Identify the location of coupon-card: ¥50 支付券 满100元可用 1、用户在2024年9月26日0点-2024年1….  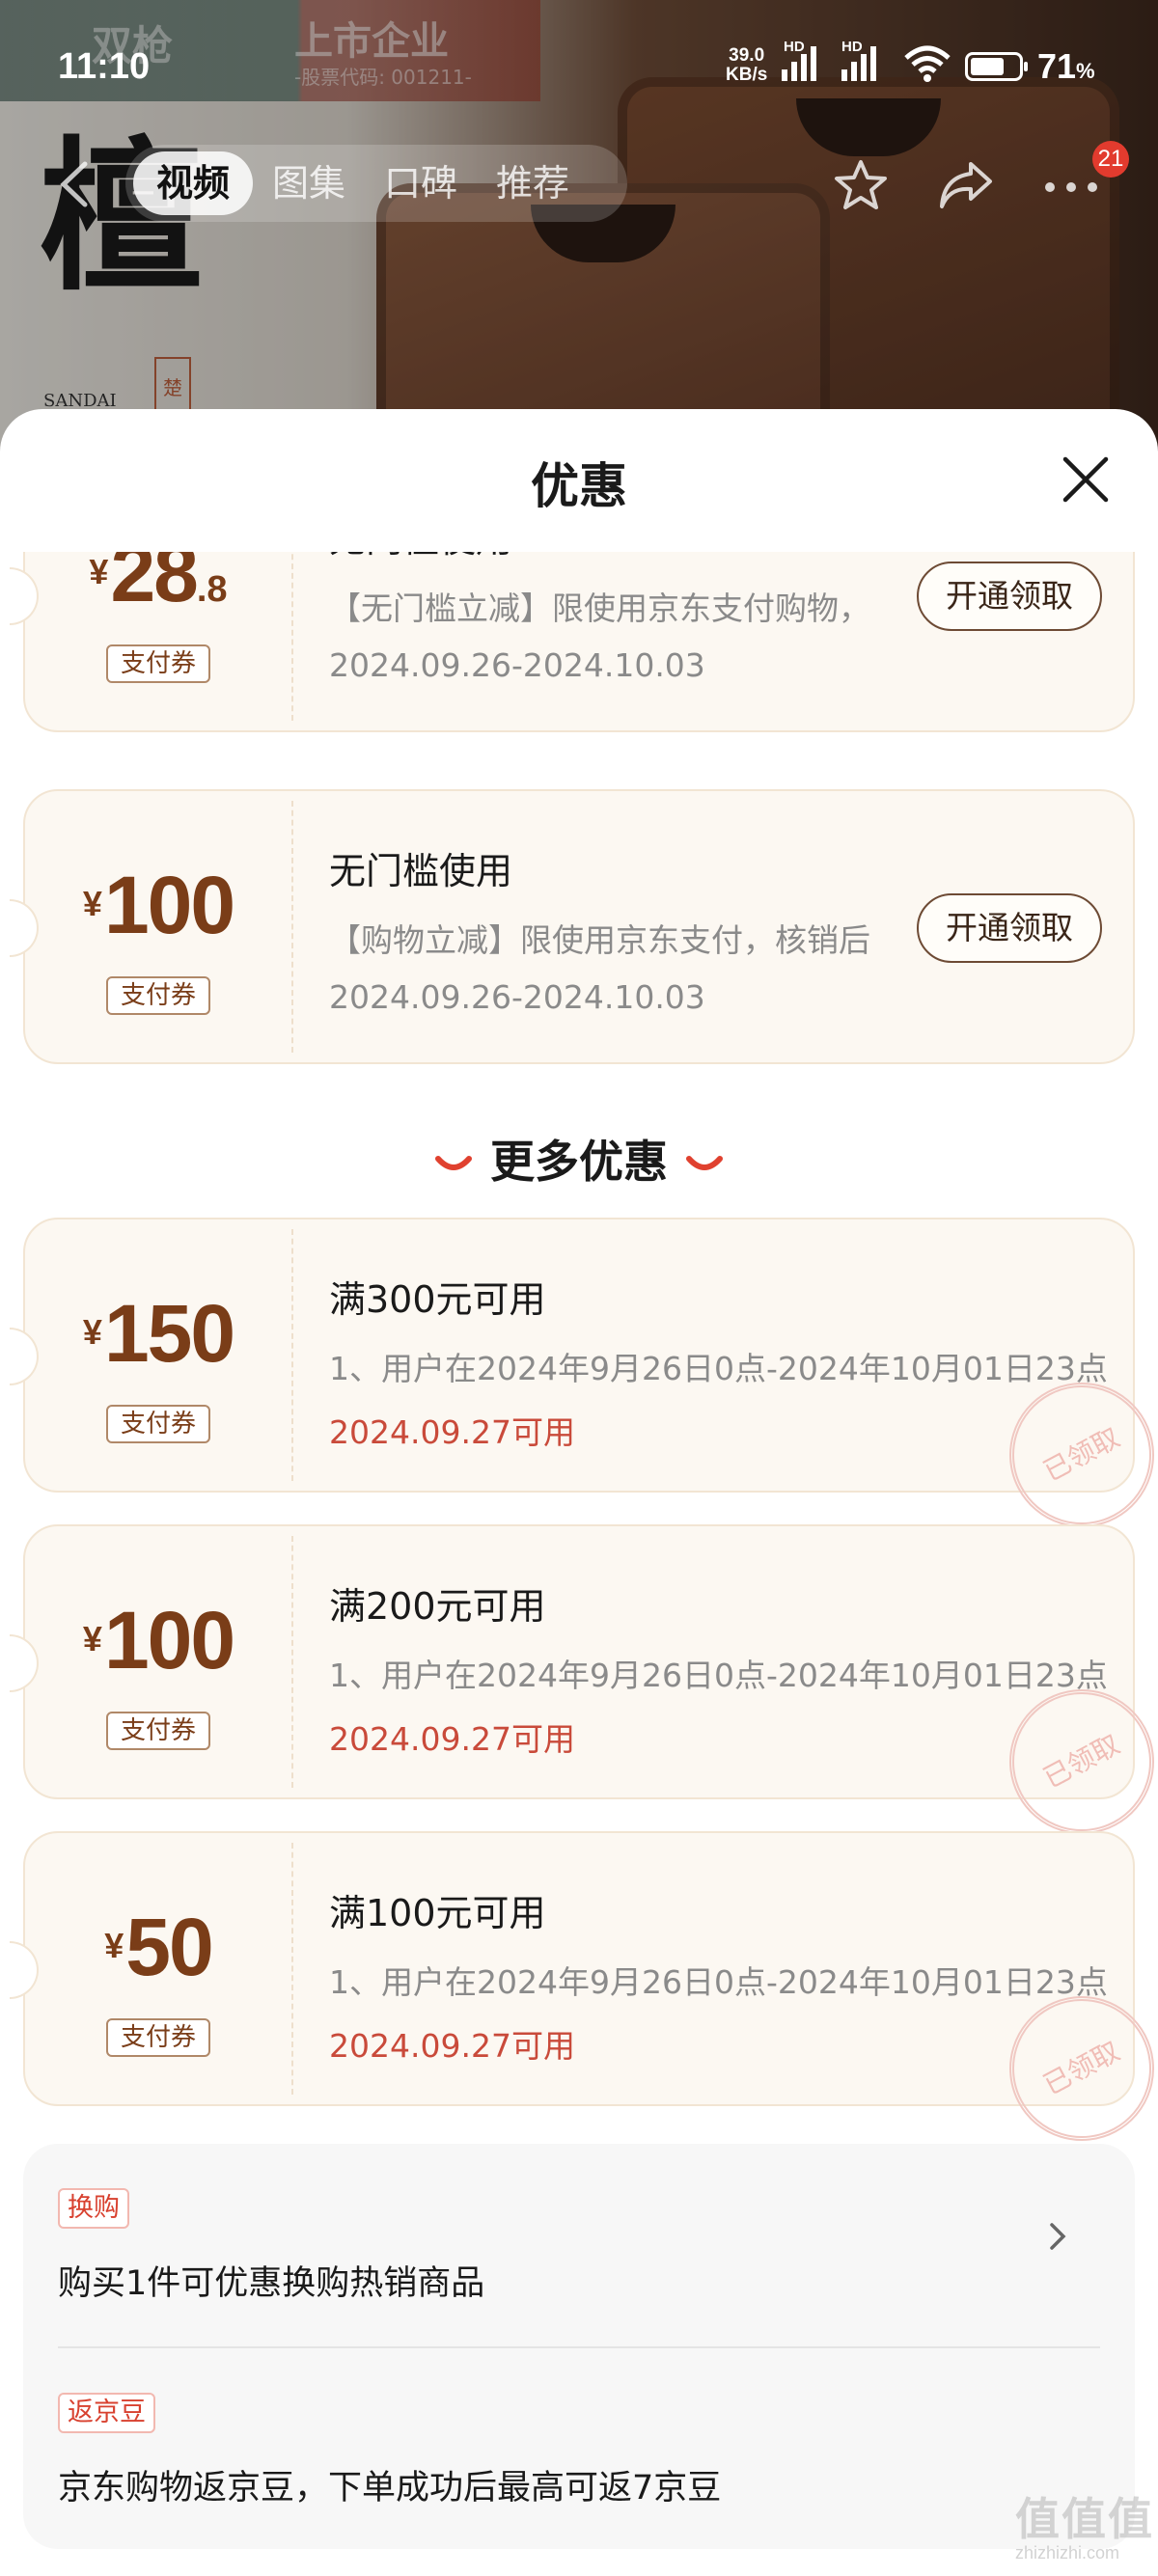
(584, 1999).